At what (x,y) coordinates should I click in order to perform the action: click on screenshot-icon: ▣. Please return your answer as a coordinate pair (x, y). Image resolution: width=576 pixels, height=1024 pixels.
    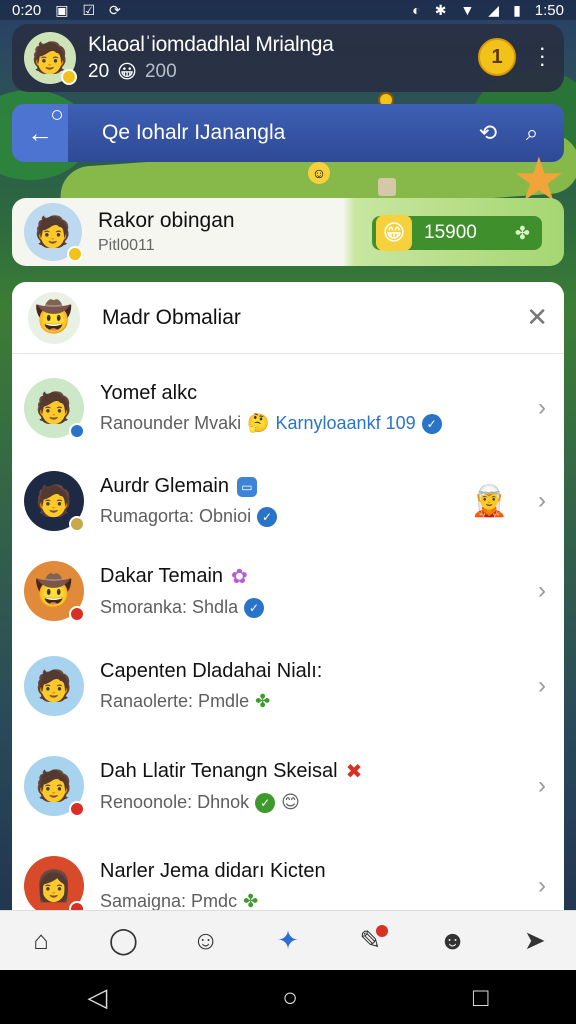
    Looking at the image, I should click on (62, 9).